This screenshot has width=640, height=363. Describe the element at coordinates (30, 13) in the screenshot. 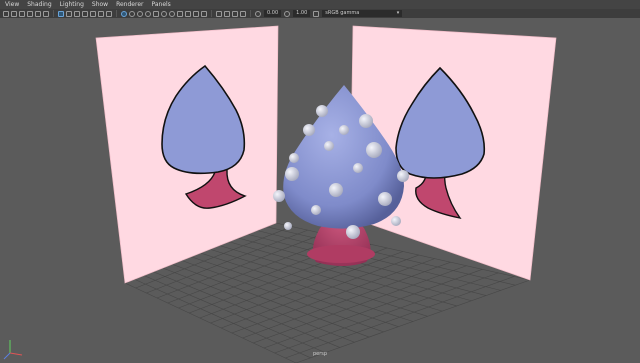

I see `image-plane-icon` at that location.